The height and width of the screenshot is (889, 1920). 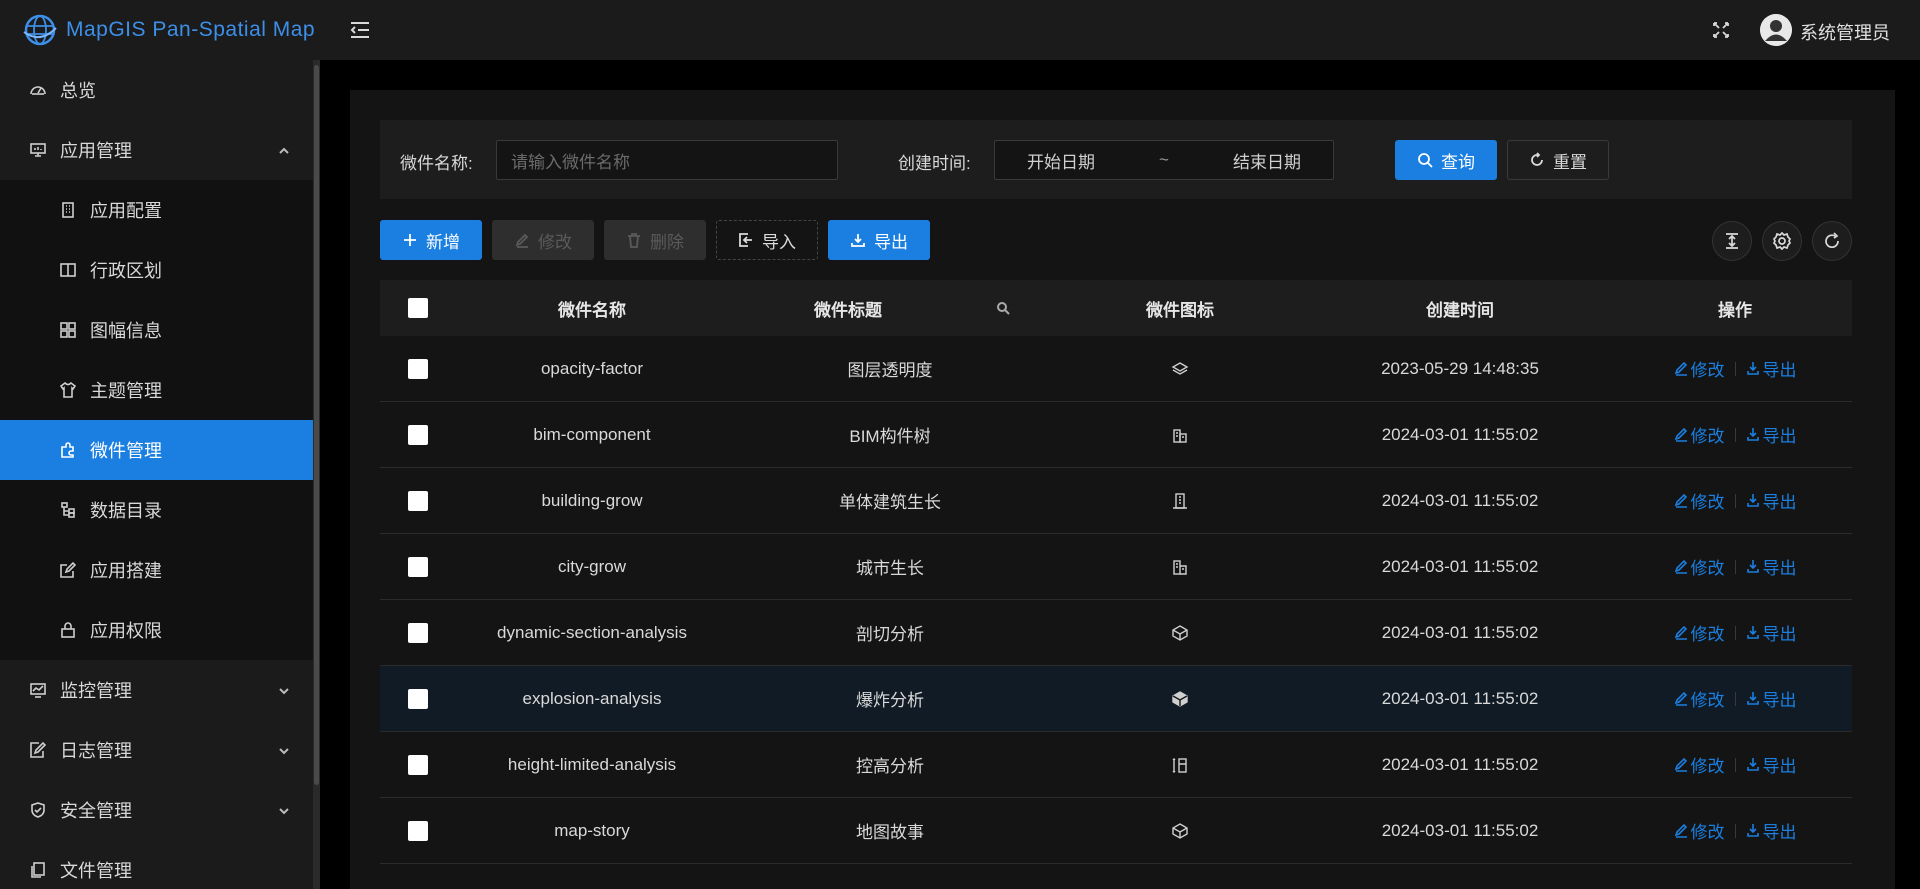 I want to click on scrollbar-thumb, so click(x=316, y=425).